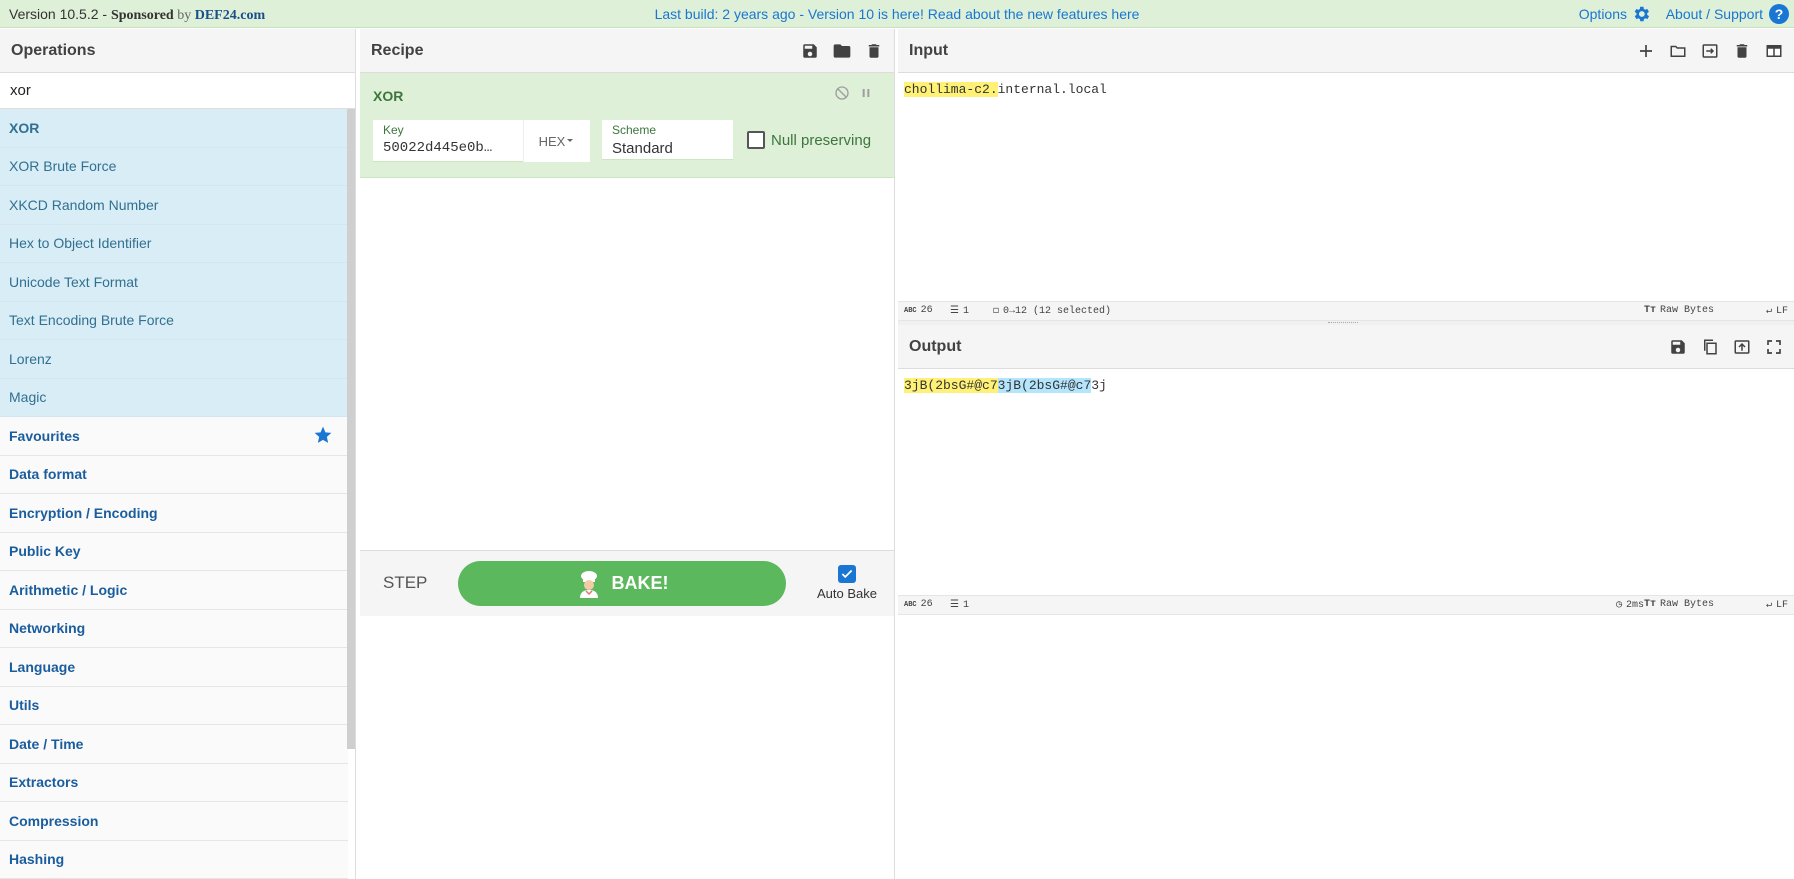  Describe the element at coordinates (1686, 310) in the screenshot. I see `input-encoding-value: Raw Bytes` at that location.